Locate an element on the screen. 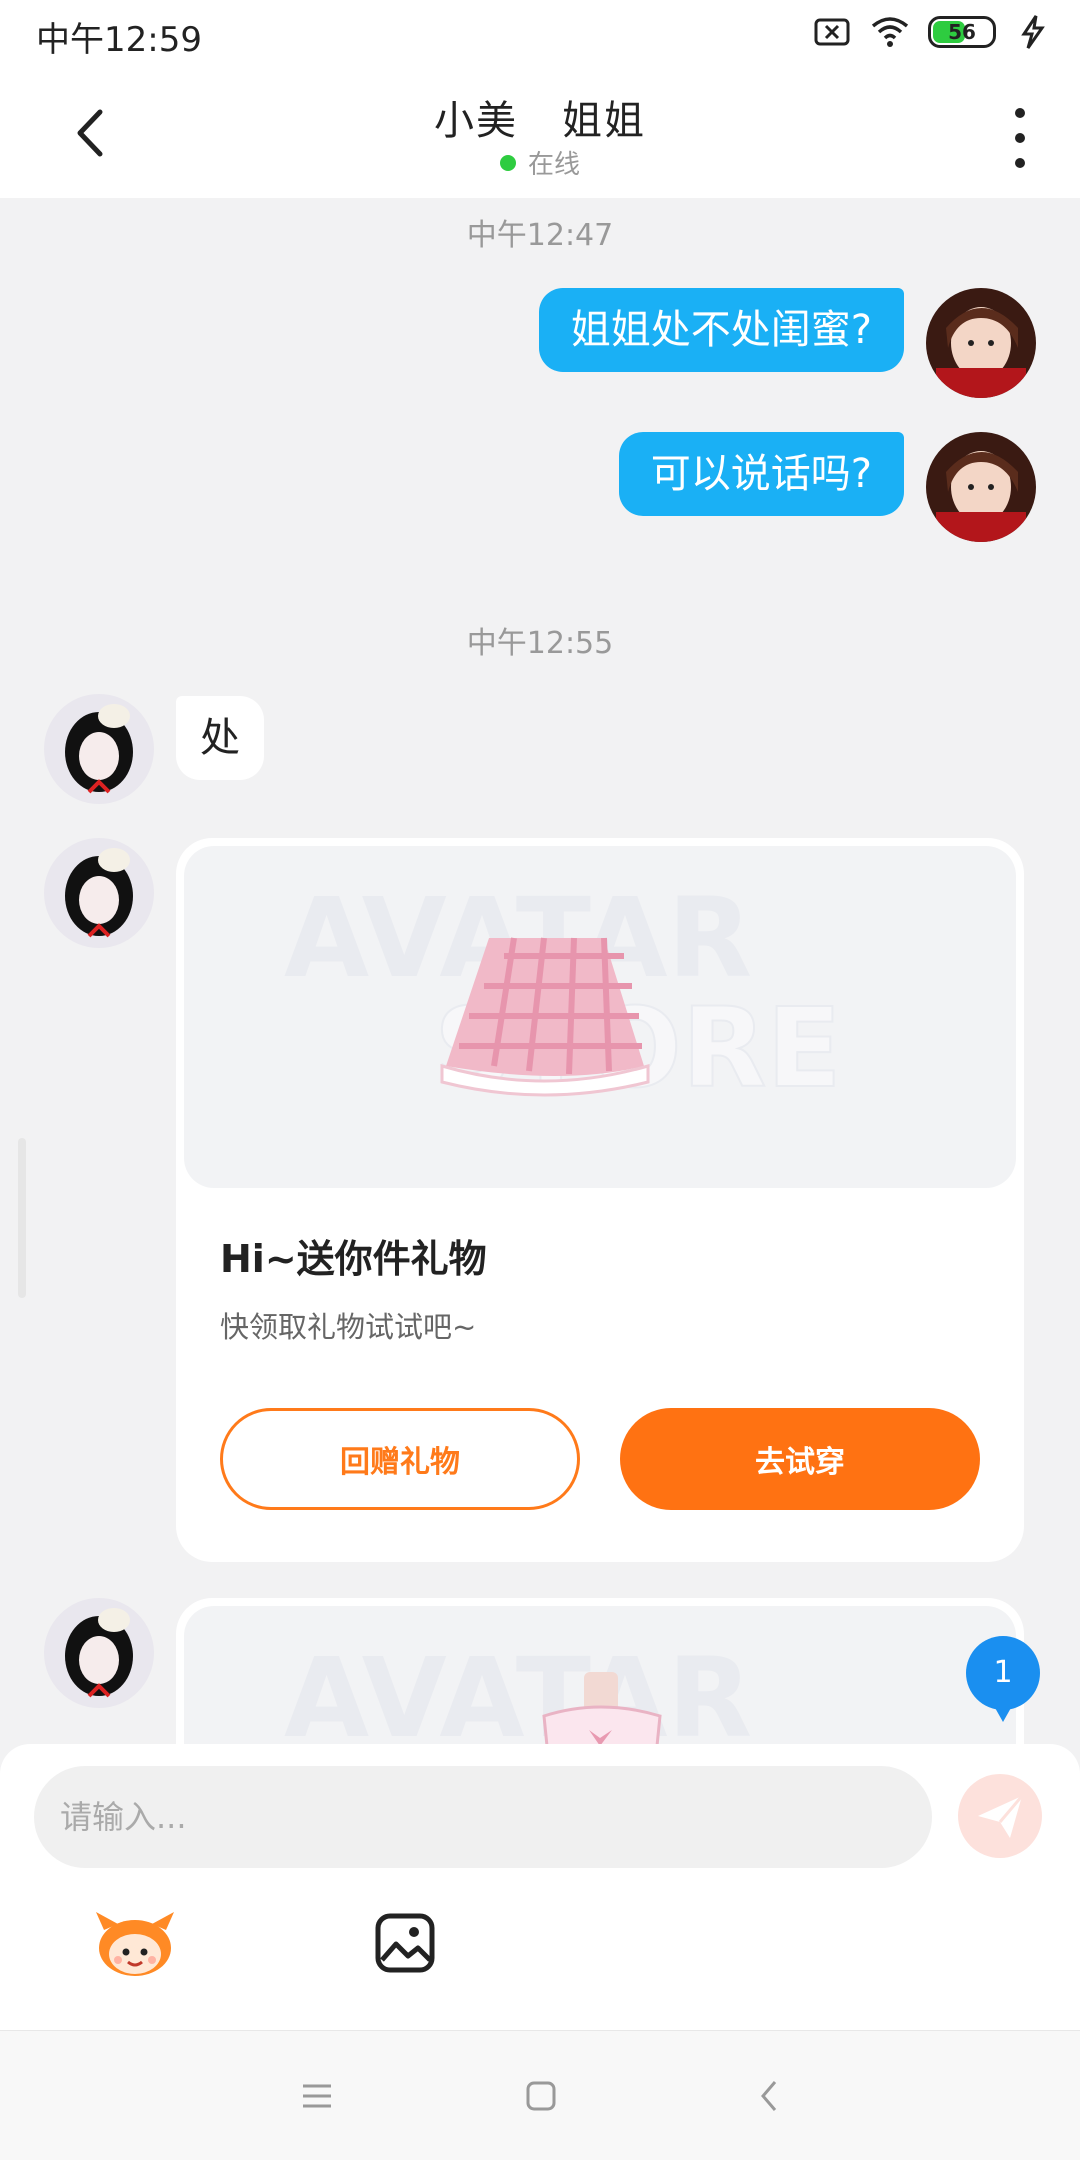  message-timestamp: 中午12:55 is located at coordinates (540, 643).